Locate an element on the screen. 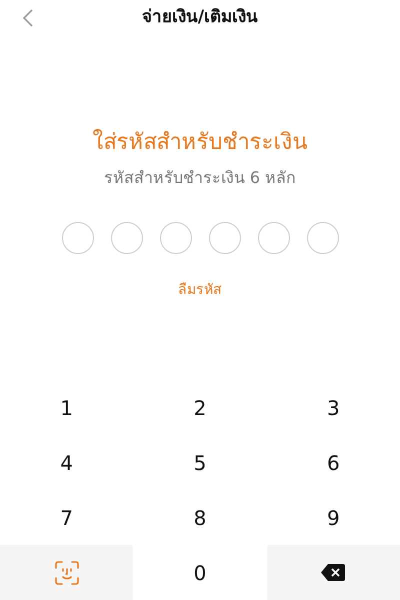 Image resolution: width=400 pixels, height=600 pixels. backspace-key is located at coordinates (333, 572).